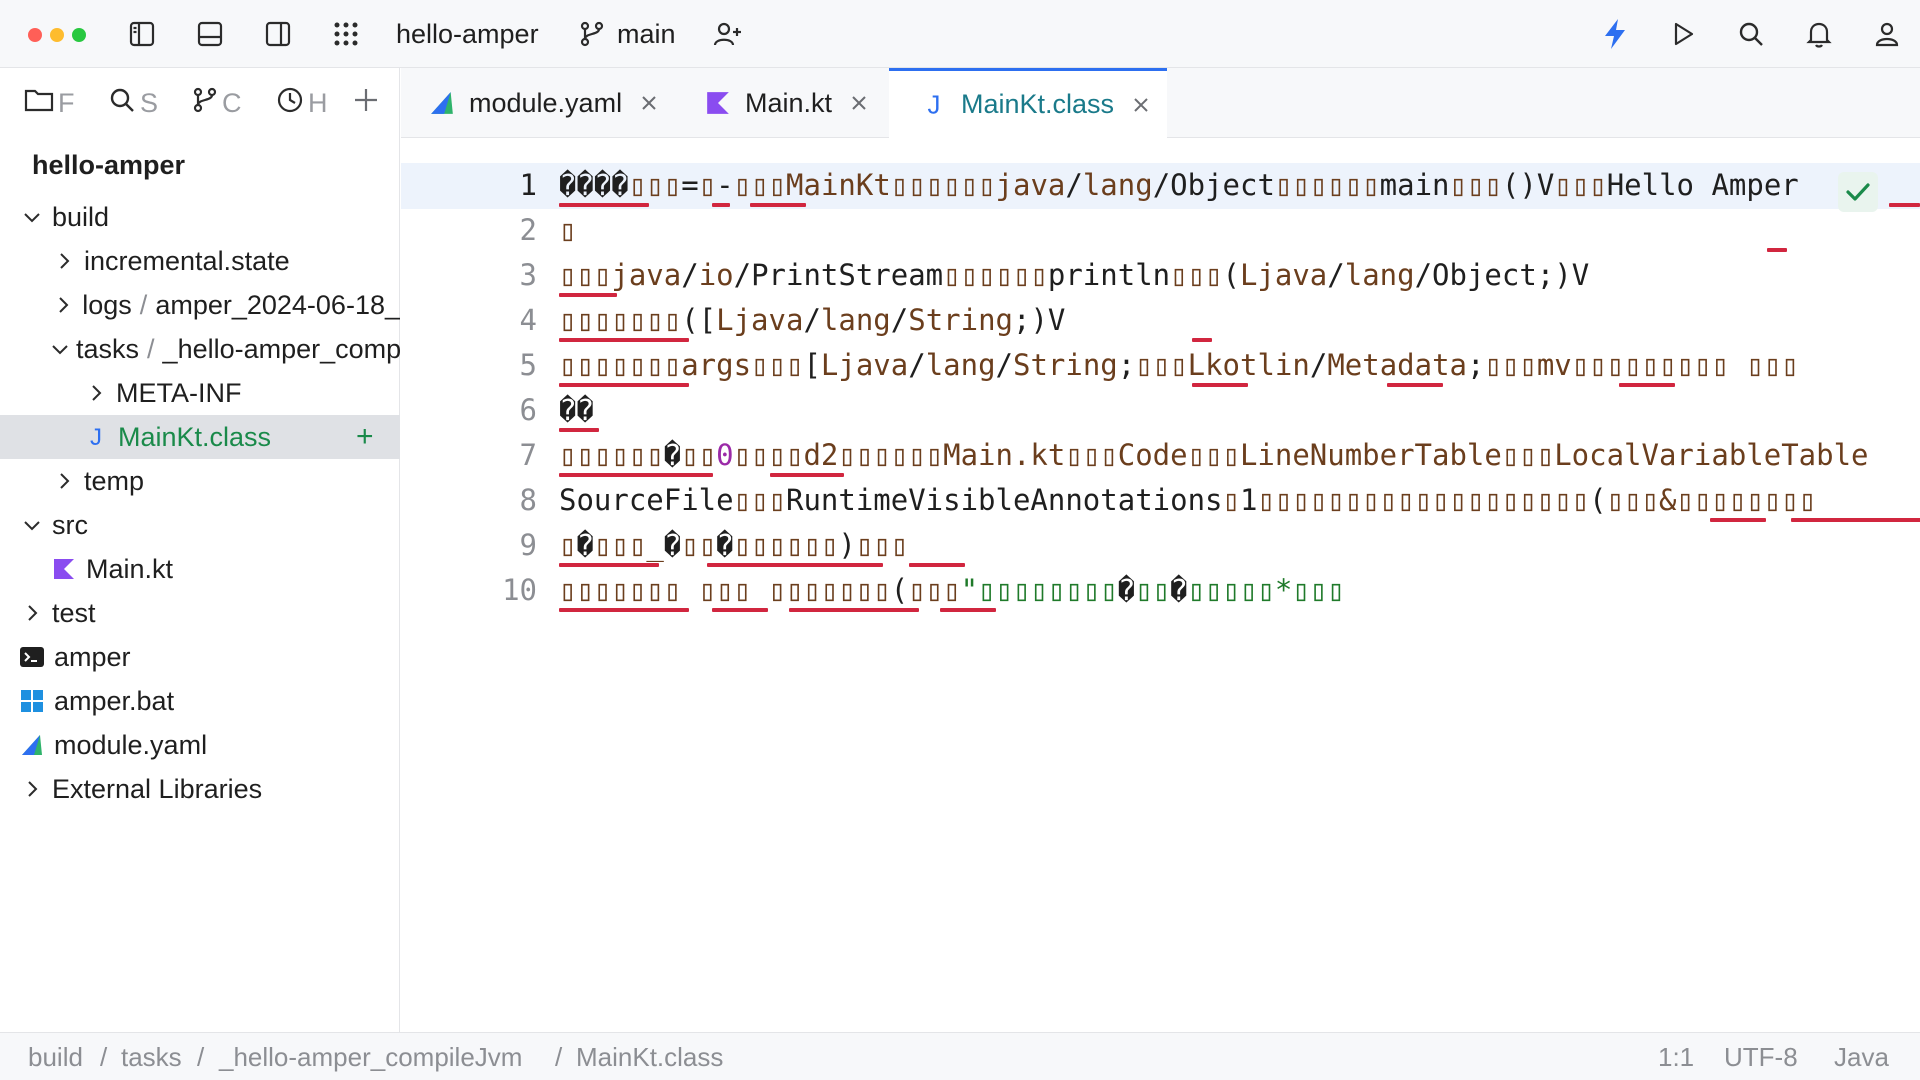  What do you see at coordinates (136, 103) in the screenshot?
I see `tab-search: S` at bounding box center [136, 103].